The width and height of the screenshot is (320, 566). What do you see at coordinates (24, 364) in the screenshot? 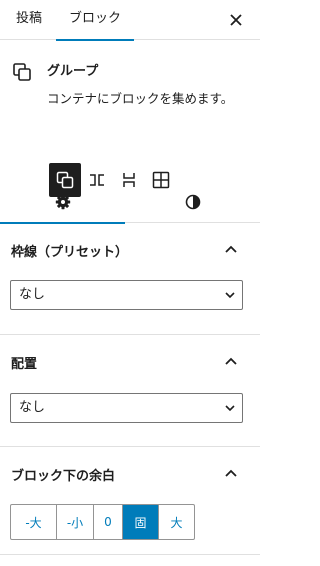
I see `alignment-title: 配置` at bounding box center [24, 364].